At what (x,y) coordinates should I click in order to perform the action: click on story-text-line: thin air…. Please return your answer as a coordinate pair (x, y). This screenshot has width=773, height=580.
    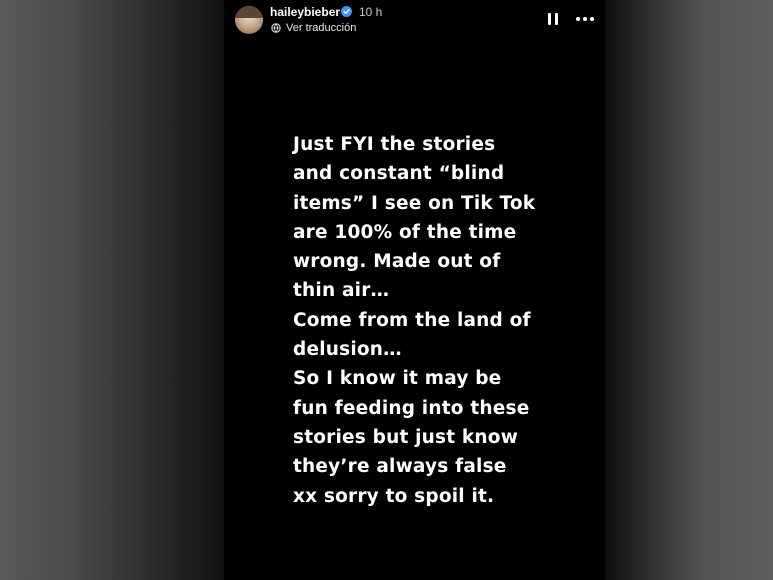
    Looking at the image, I should click on (341, 291).